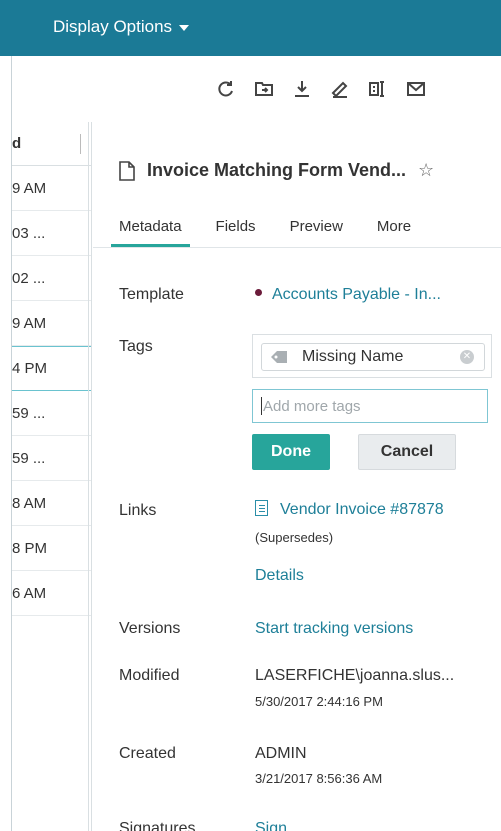 The height and width of the screenshot is (831, 501). What do you see at coordinates (467, 357) in the screenshot?
I see `remove-tag-icon: ✕` at bounding box center [467, 357].